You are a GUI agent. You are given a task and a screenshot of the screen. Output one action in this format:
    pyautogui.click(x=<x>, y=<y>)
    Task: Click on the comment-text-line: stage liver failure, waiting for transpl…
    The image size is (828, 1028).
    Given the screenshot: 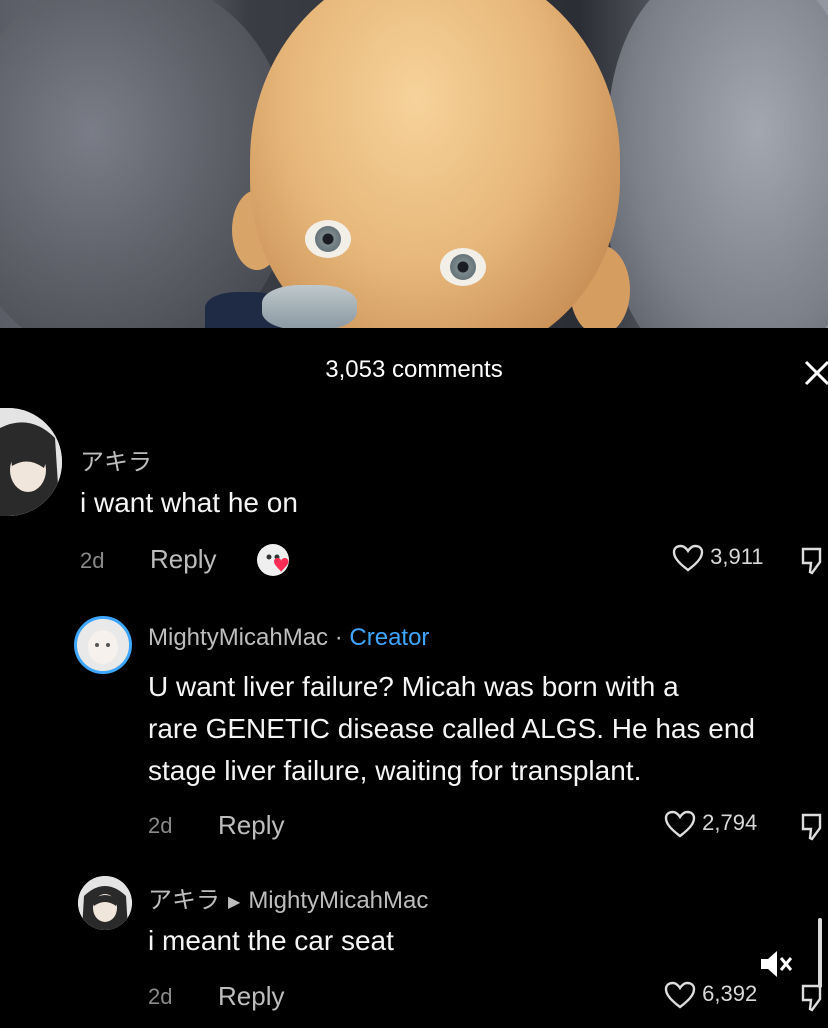 What is the action you would take?
    pyautogui.click(x=395, y=770)
    